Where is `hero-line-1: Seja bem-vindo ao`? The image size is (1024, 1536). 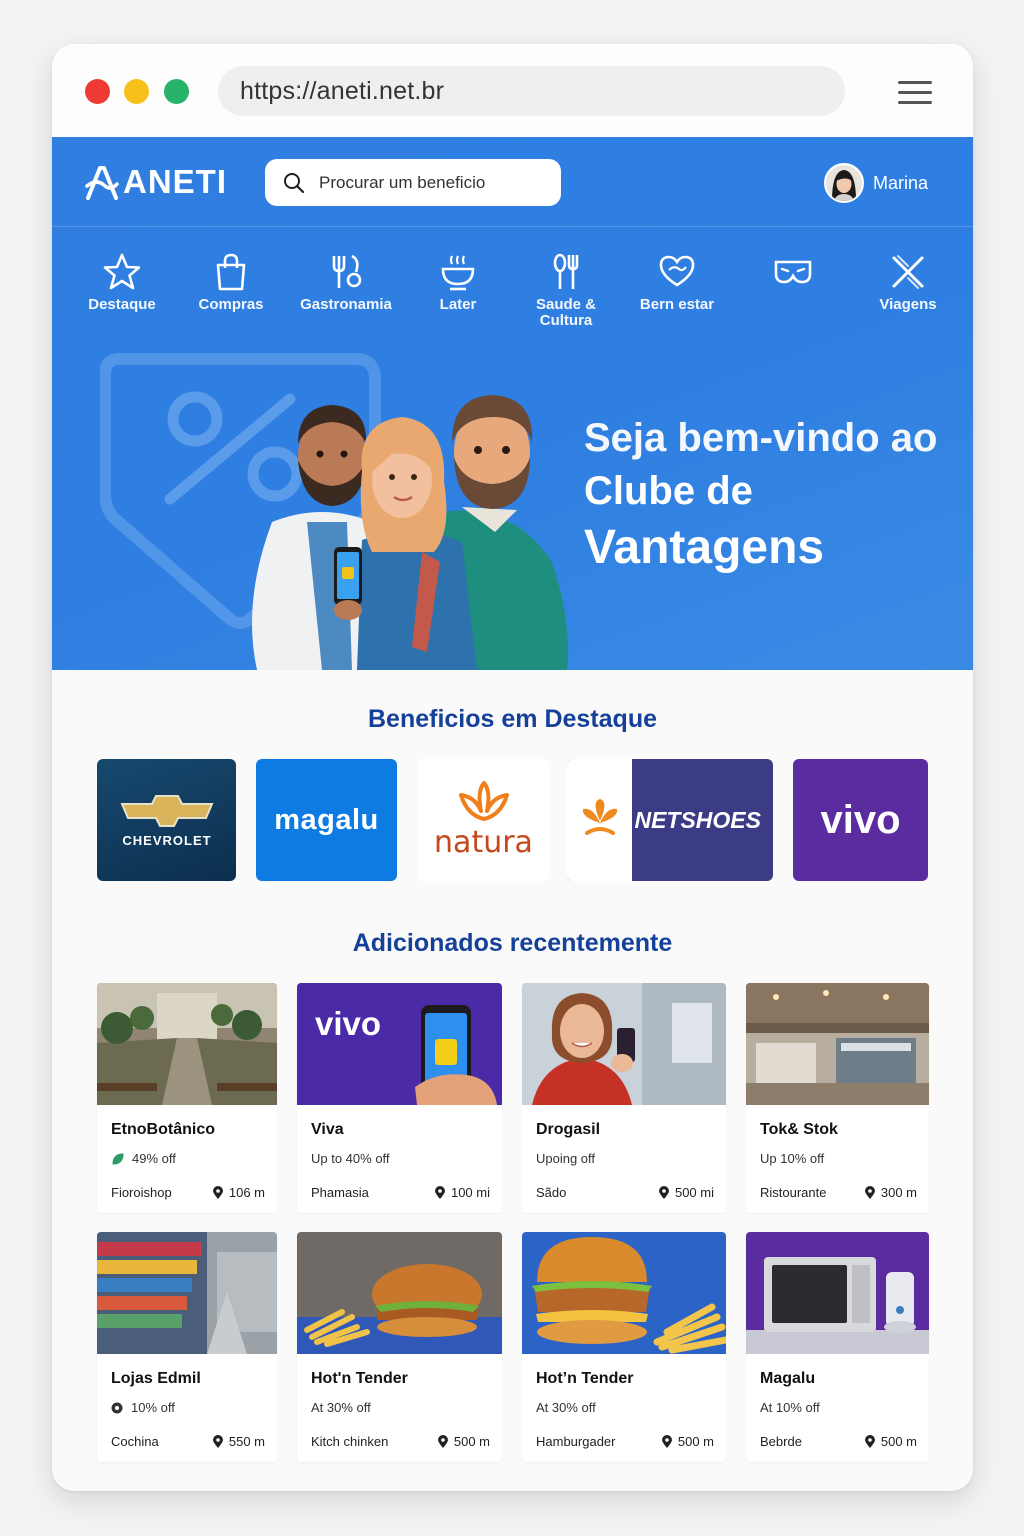 hero-line-1: Seja bem-vindo ao is located at coordinates (761, 438).